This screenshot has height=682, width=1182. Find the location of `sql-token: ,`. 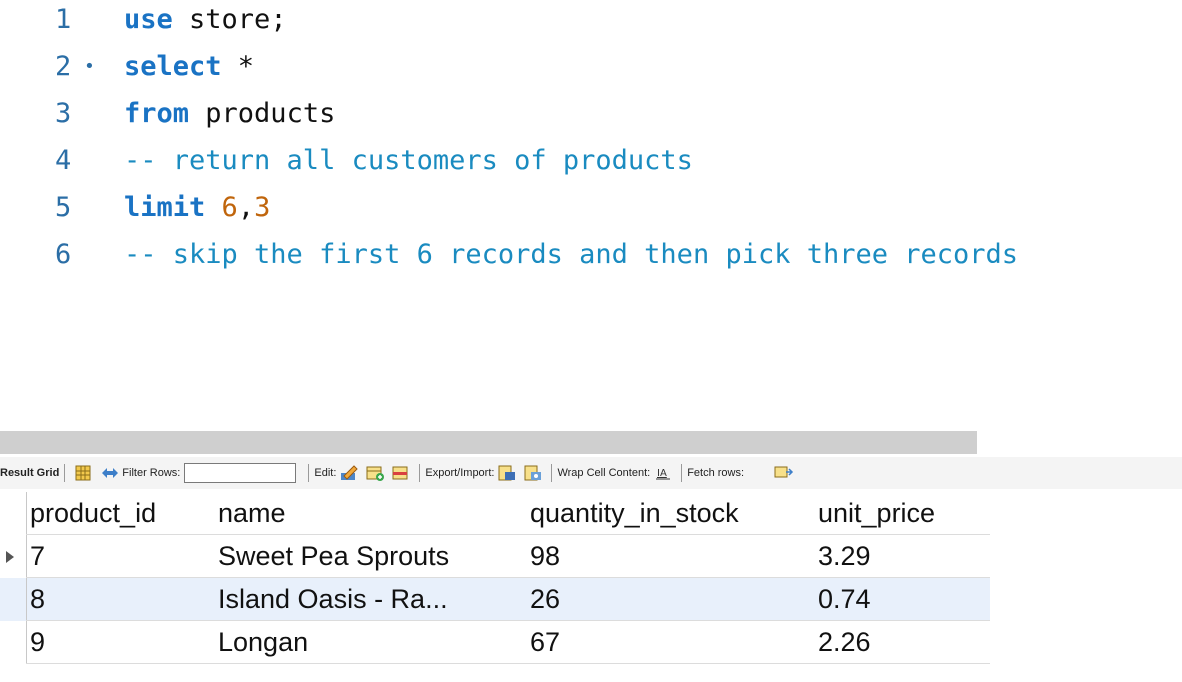

sql-token: , is located at coordinates (246, 207).